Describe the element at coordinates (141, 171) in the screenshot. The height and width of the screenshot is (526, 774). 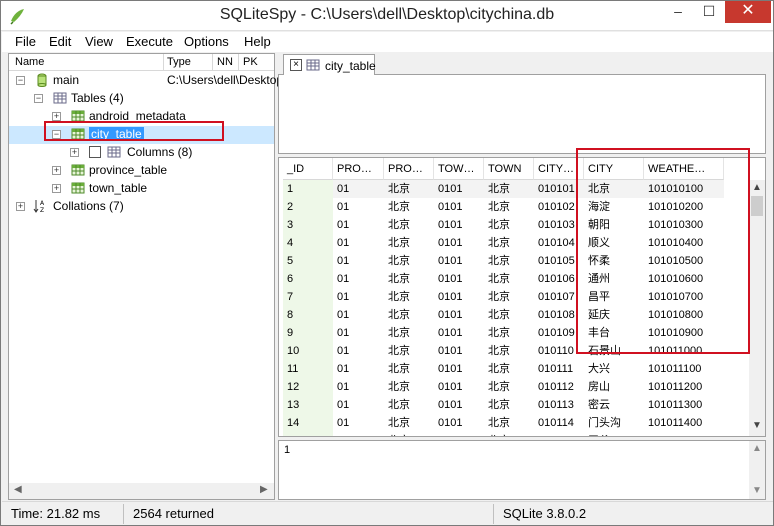
I see `tree-item-province-table: + province_table` at that location.